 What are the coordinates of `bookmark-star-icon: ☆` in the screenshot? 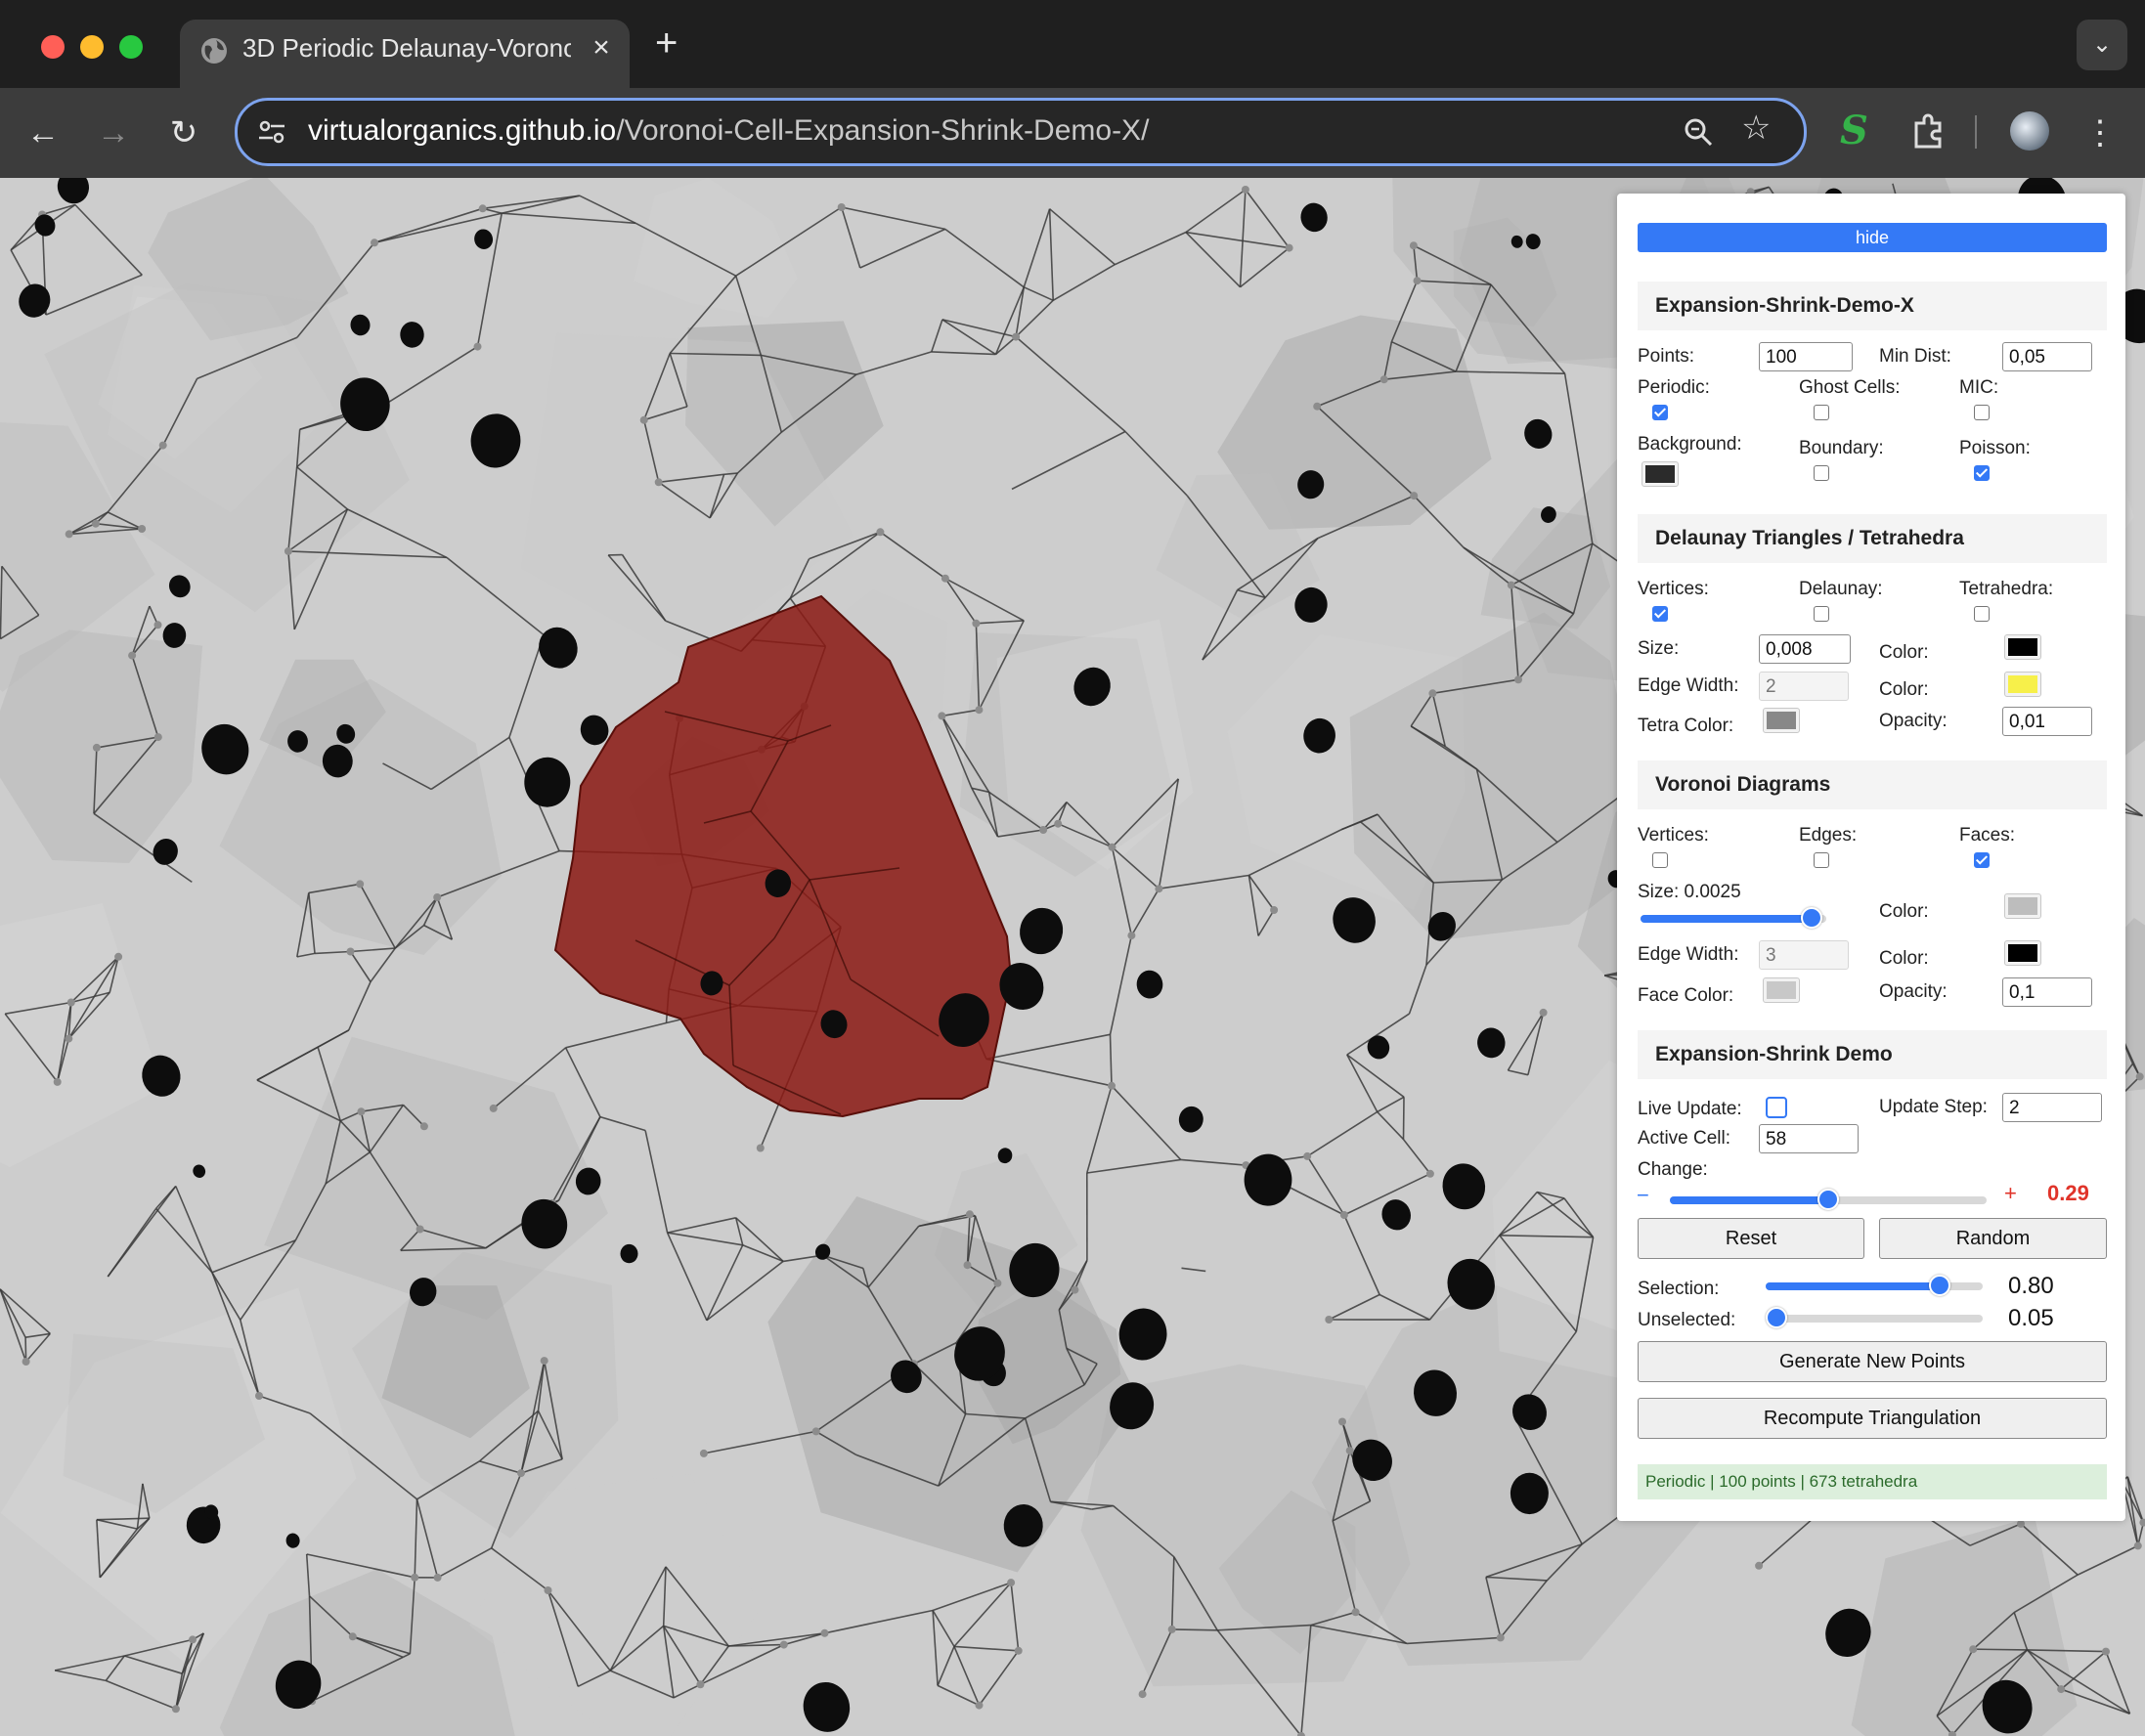 It's located at (1756, 128).